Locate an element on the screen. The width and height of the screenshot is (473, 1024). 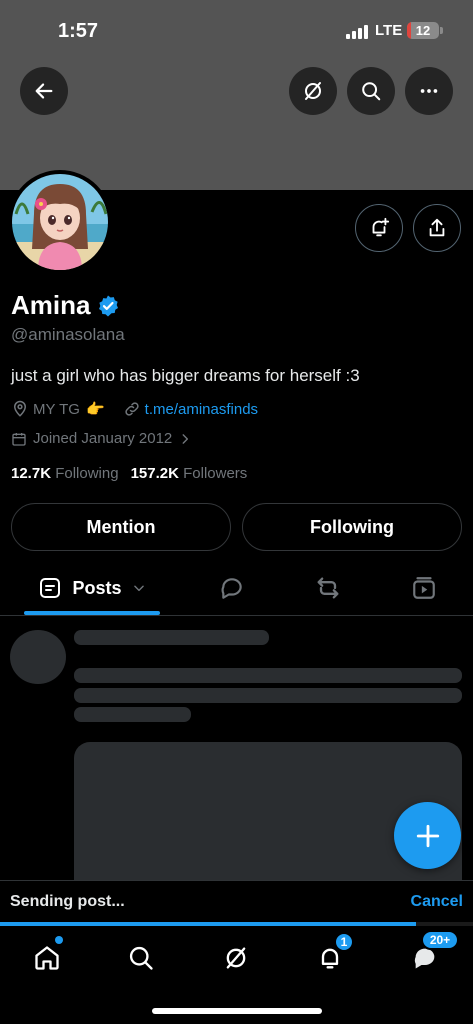
location-emoji: 👉 is located at coordinates (95, 409).